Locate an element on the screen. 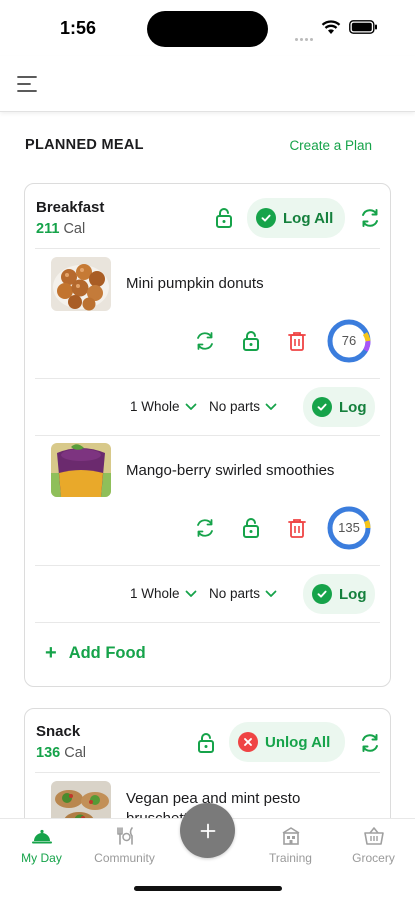  add-button is located at coordinates (207, 830).